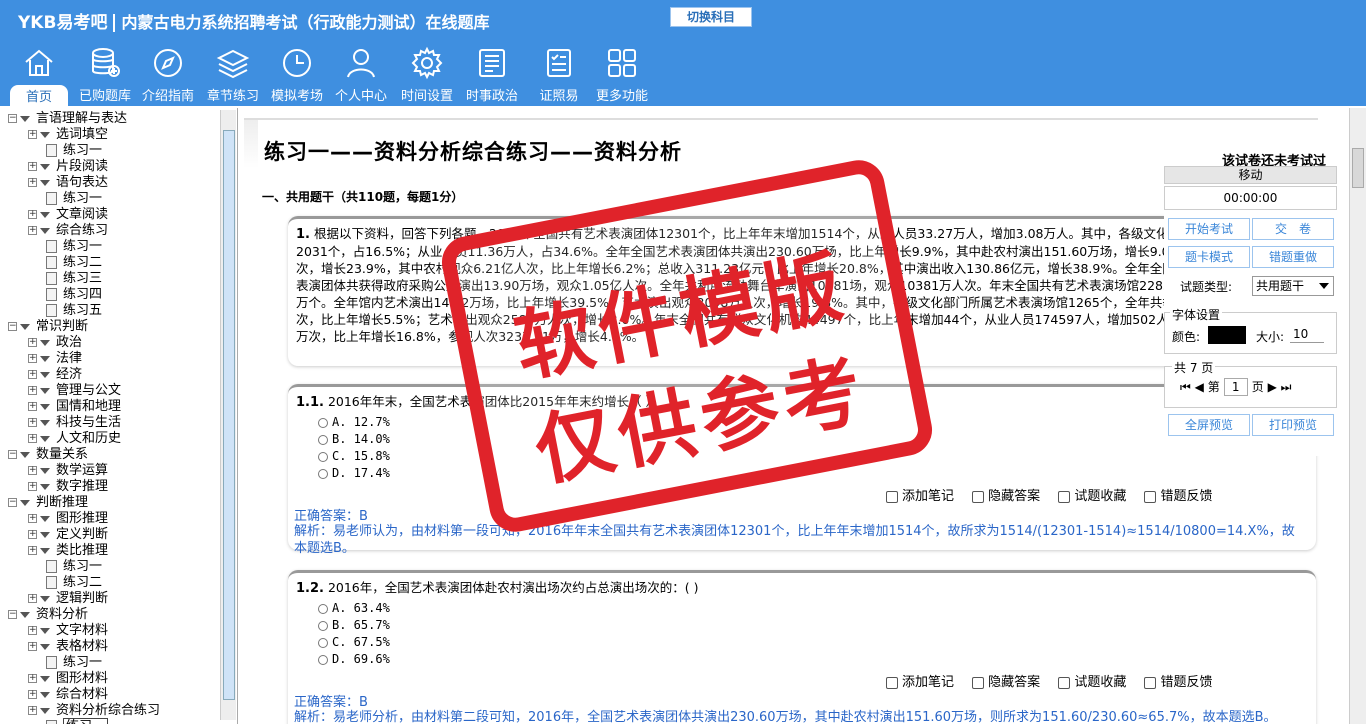 The height and width of the screenshot is (724, 1366). I want to click on option-d: D. 69.6%, so click(354, 659).